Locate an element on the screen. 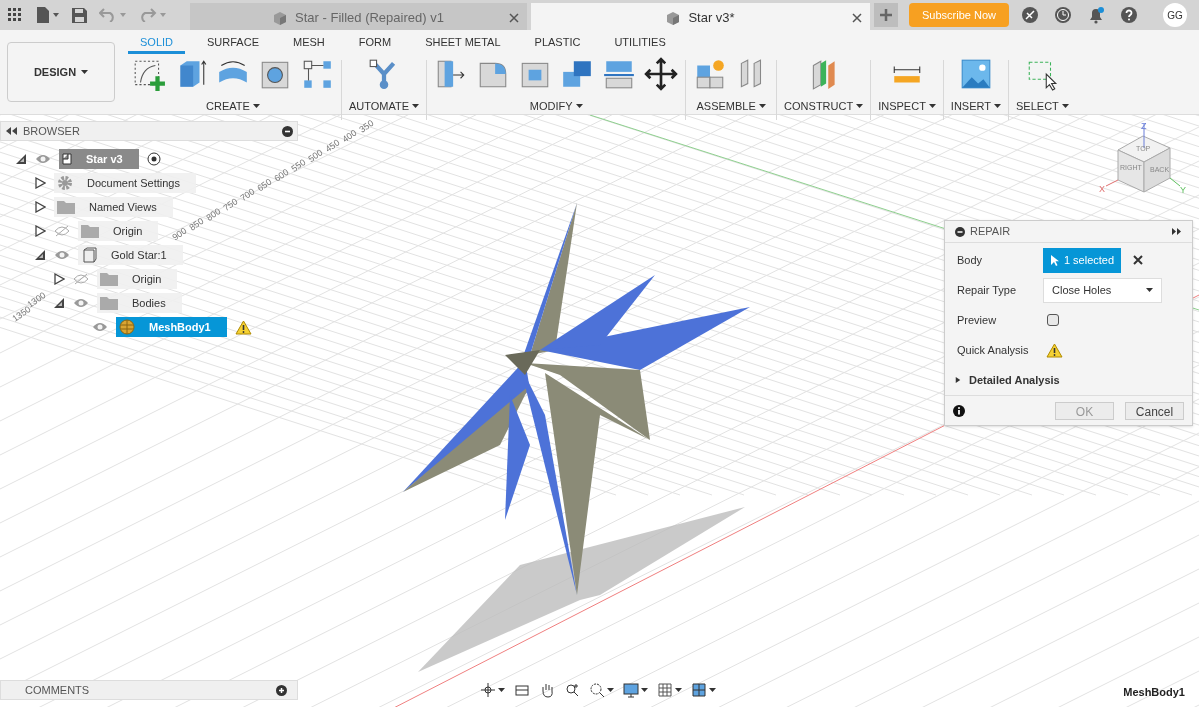  tool-group-menu: AUTOMATE is located at coordinates (384, 106).